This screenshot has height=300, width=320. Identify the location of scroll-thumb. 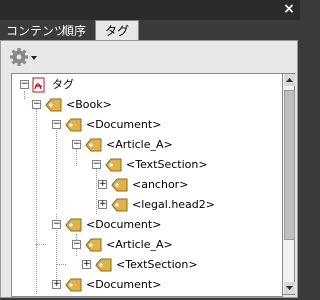
(289, 165).